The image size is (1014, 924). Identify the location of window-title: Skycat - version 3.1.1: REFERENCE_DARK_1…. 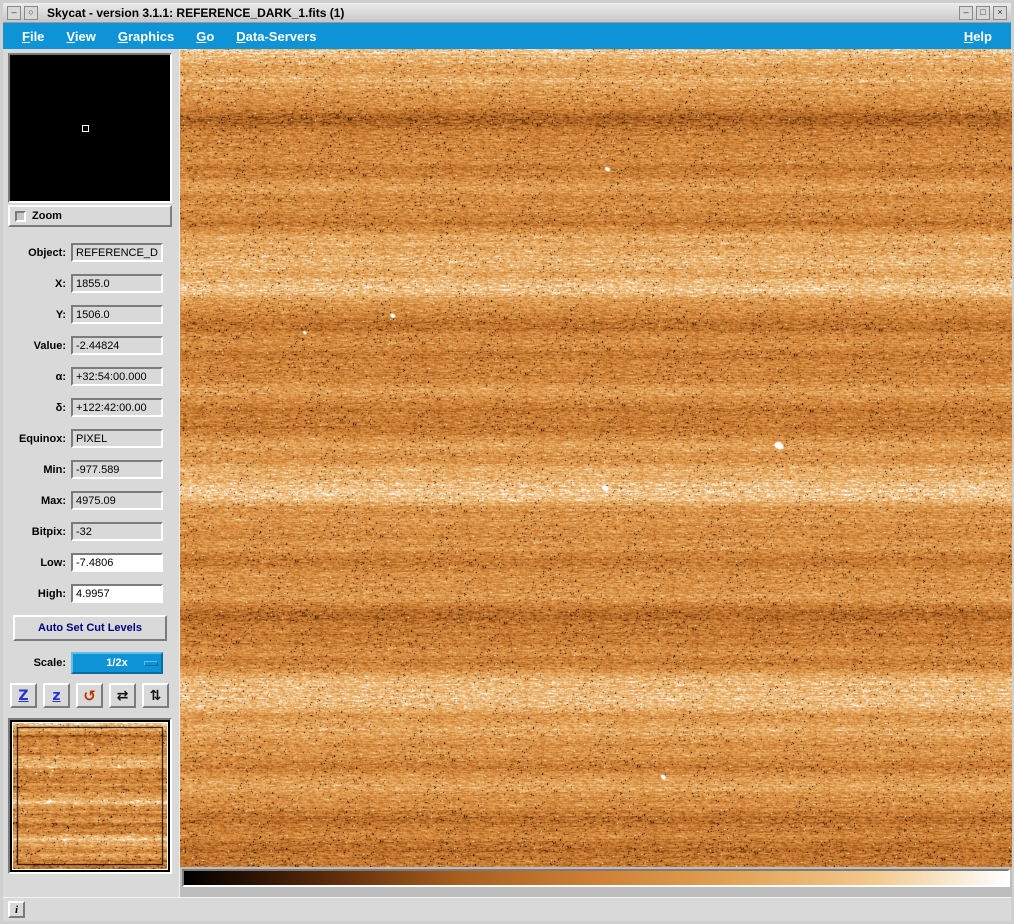
(196, 12).